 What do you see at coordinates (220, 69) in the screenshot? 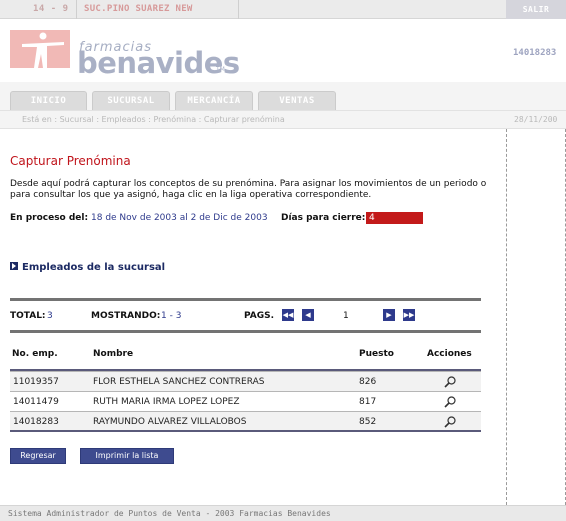
I see `logo-trademark: TM` at bounding box center [220, 69].